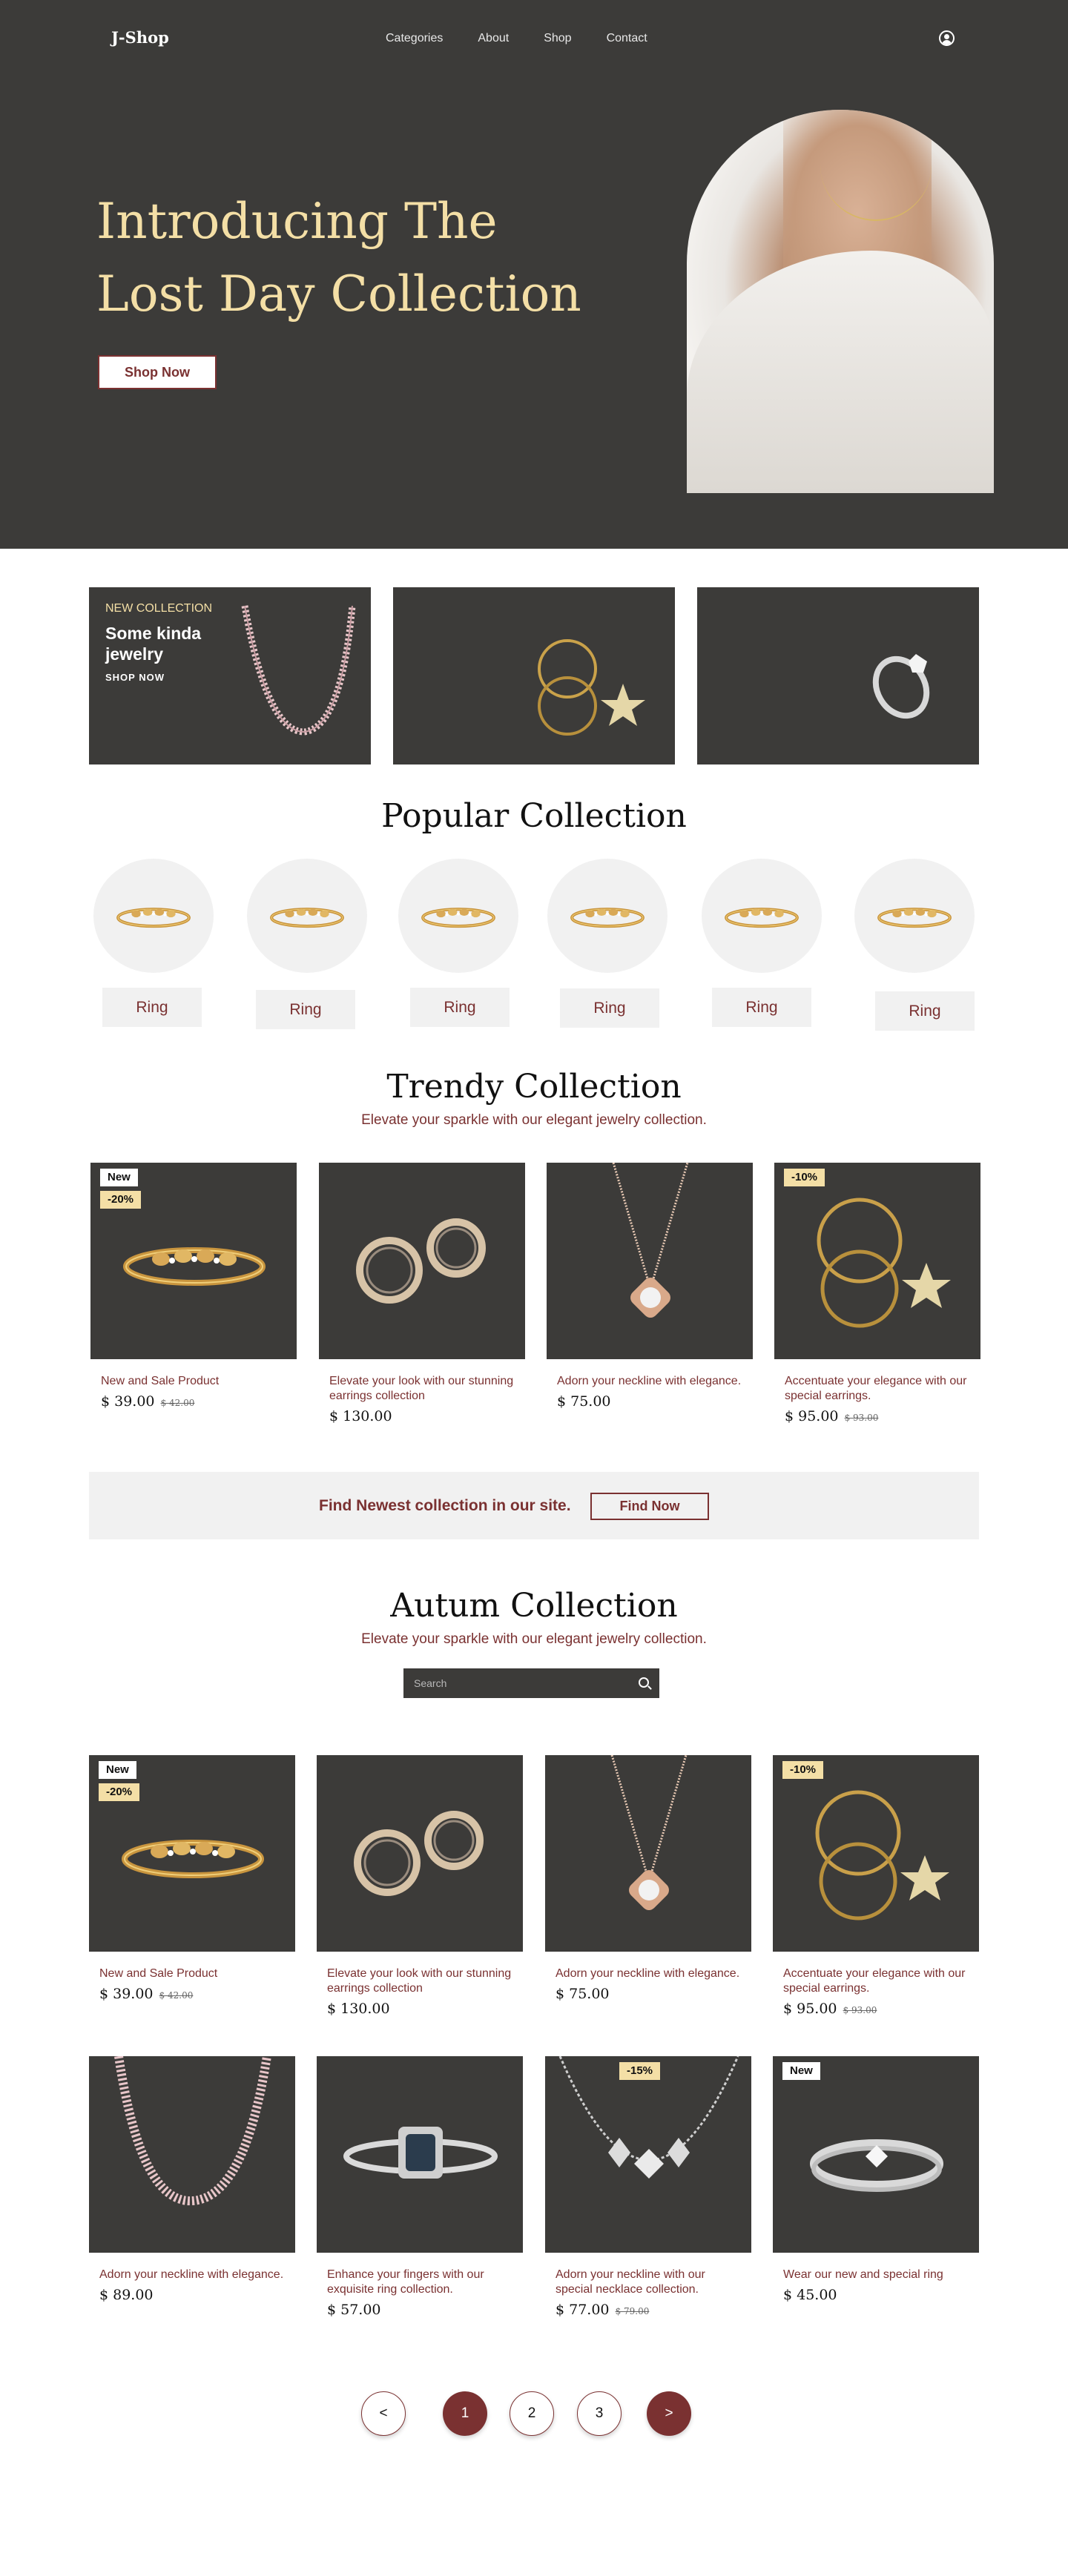 The height and width of the screenshot is (2576, 1068). What do you see at coordinates (135, 677) in the screenshot?
I see `feature-shop-link: SHOP NOW` at bounding box center [135, 677].